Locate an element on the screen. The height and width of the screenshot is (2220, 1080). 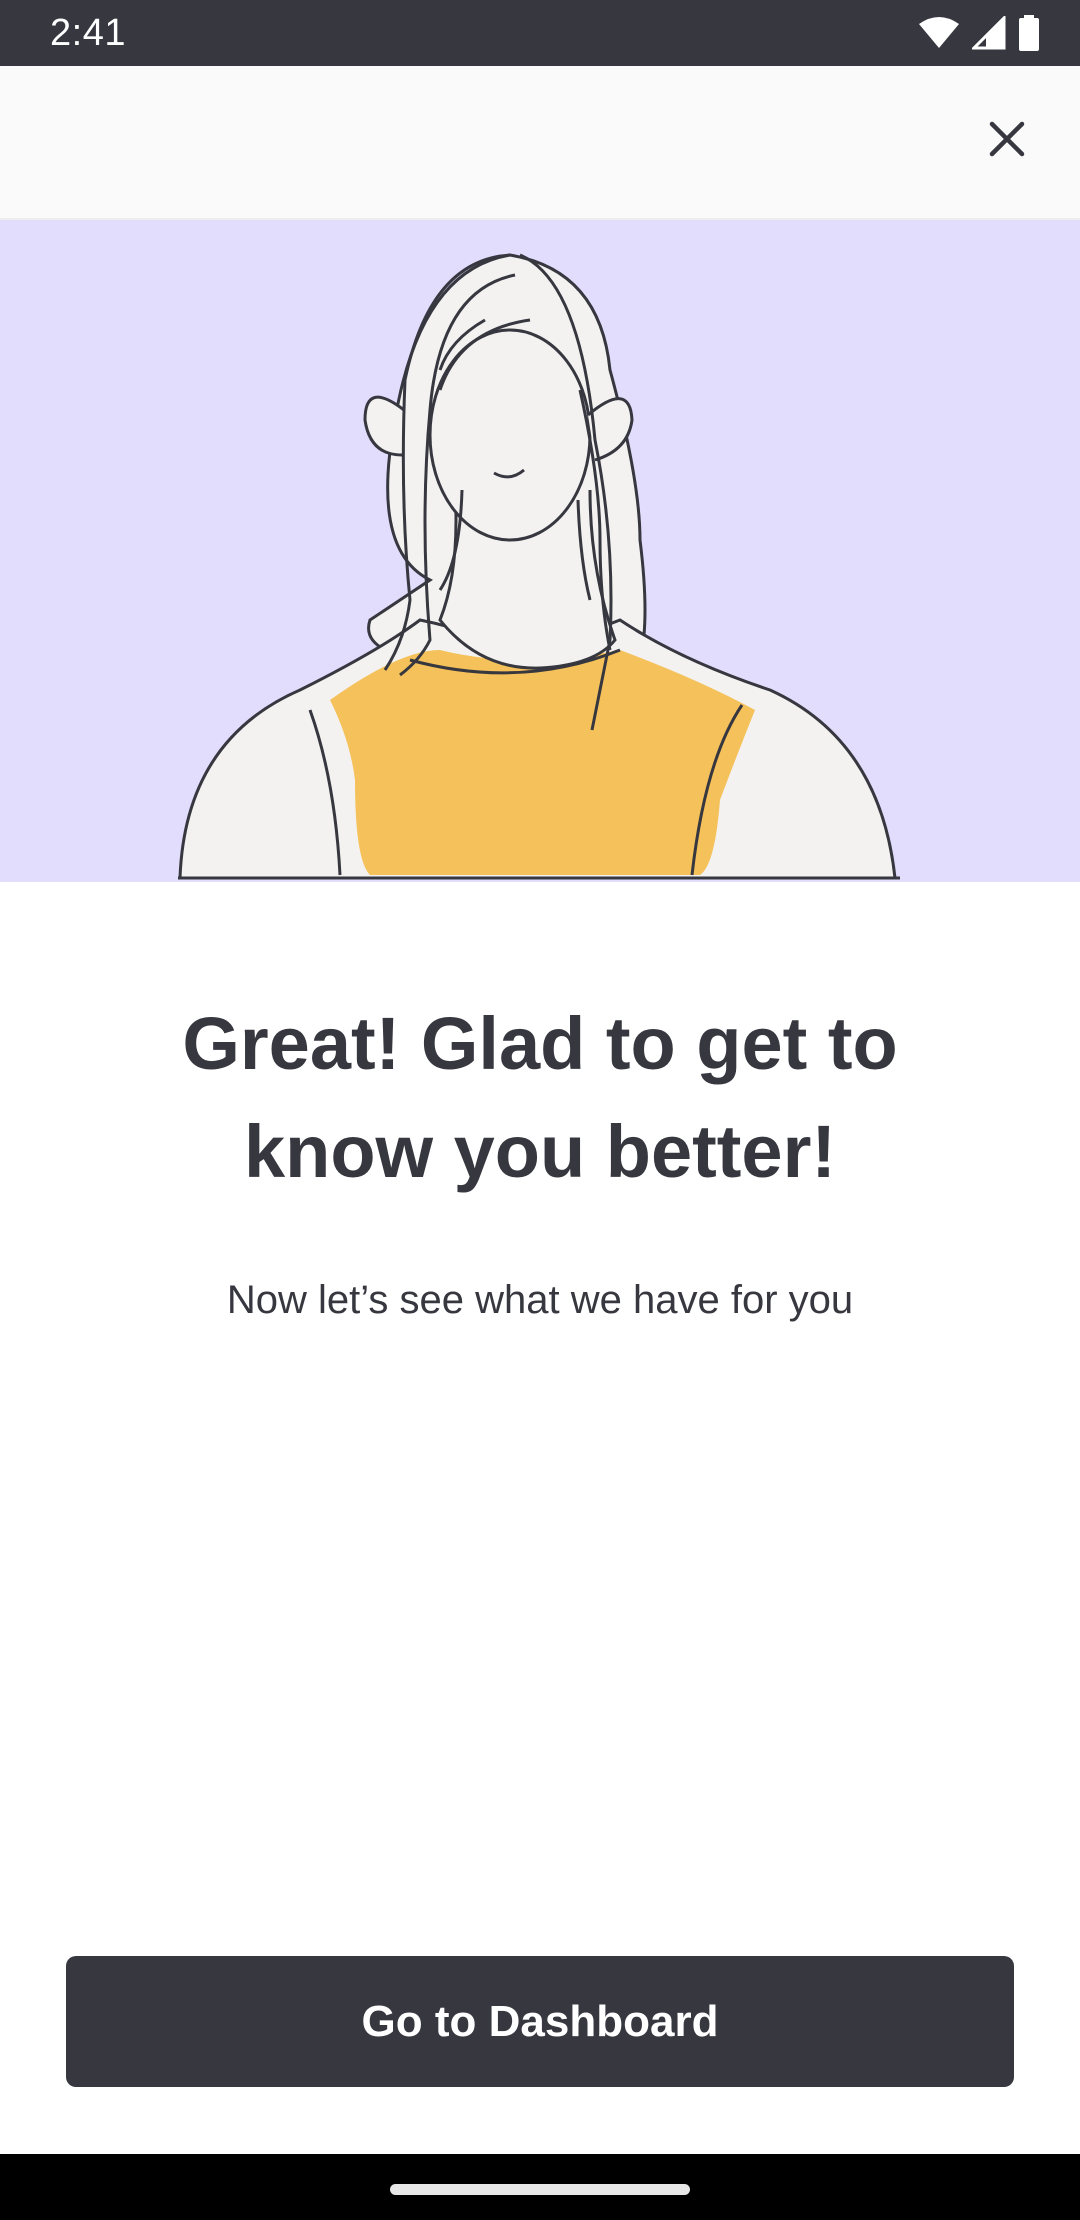
system-navigation-bar is located at coordinates (540, 2187).